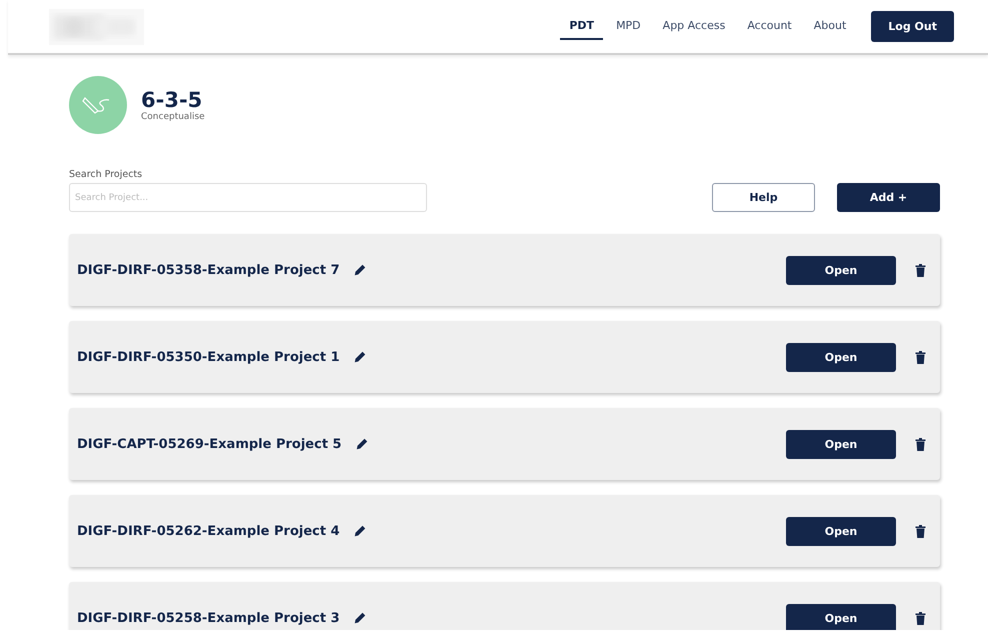  What do you see at coordinates (830, 26) in the screenshot?
I see `nav-tab: About` at bounding box center [830, 26].